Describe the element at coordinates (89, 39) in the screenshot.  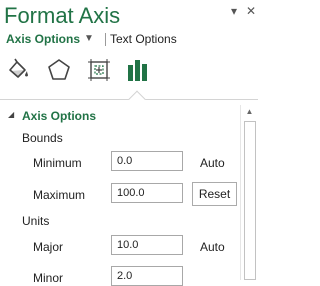
I see `chevron-down-icon: ▼` at that location.